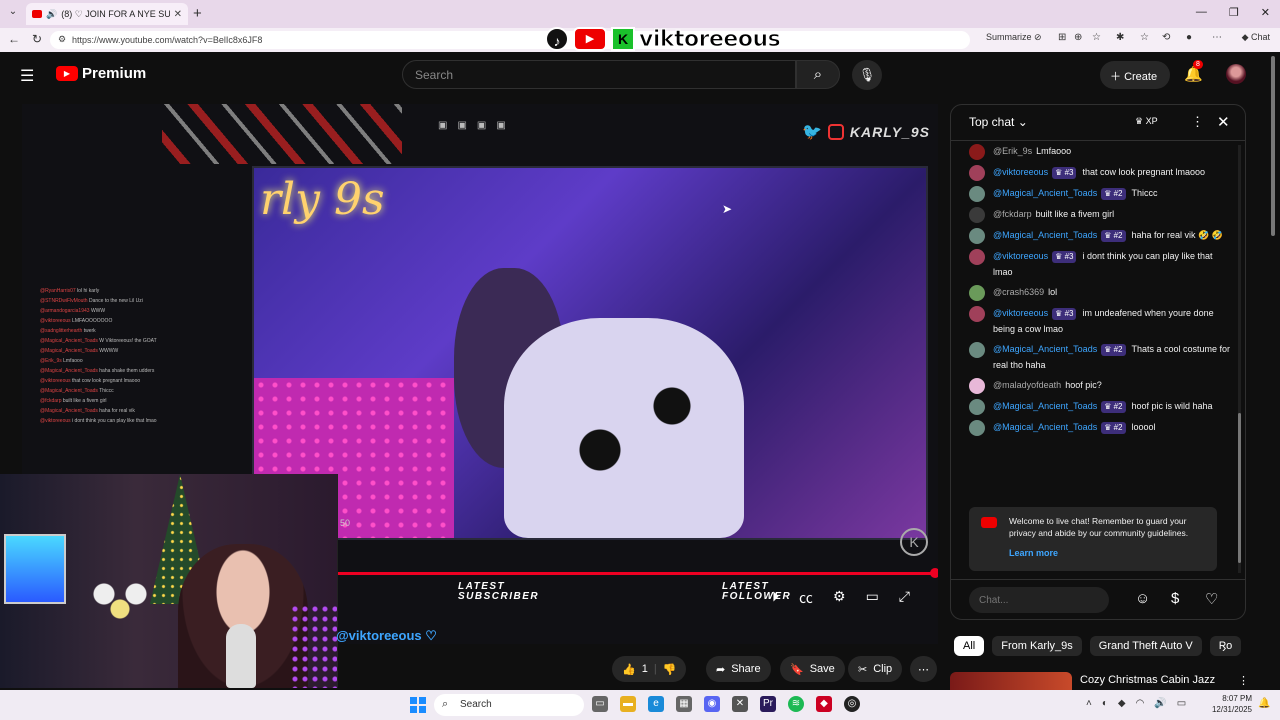  Describe the element at coordinates (1160, 703) in the screenshot. I see `volume-icon: 🔊` at that location.